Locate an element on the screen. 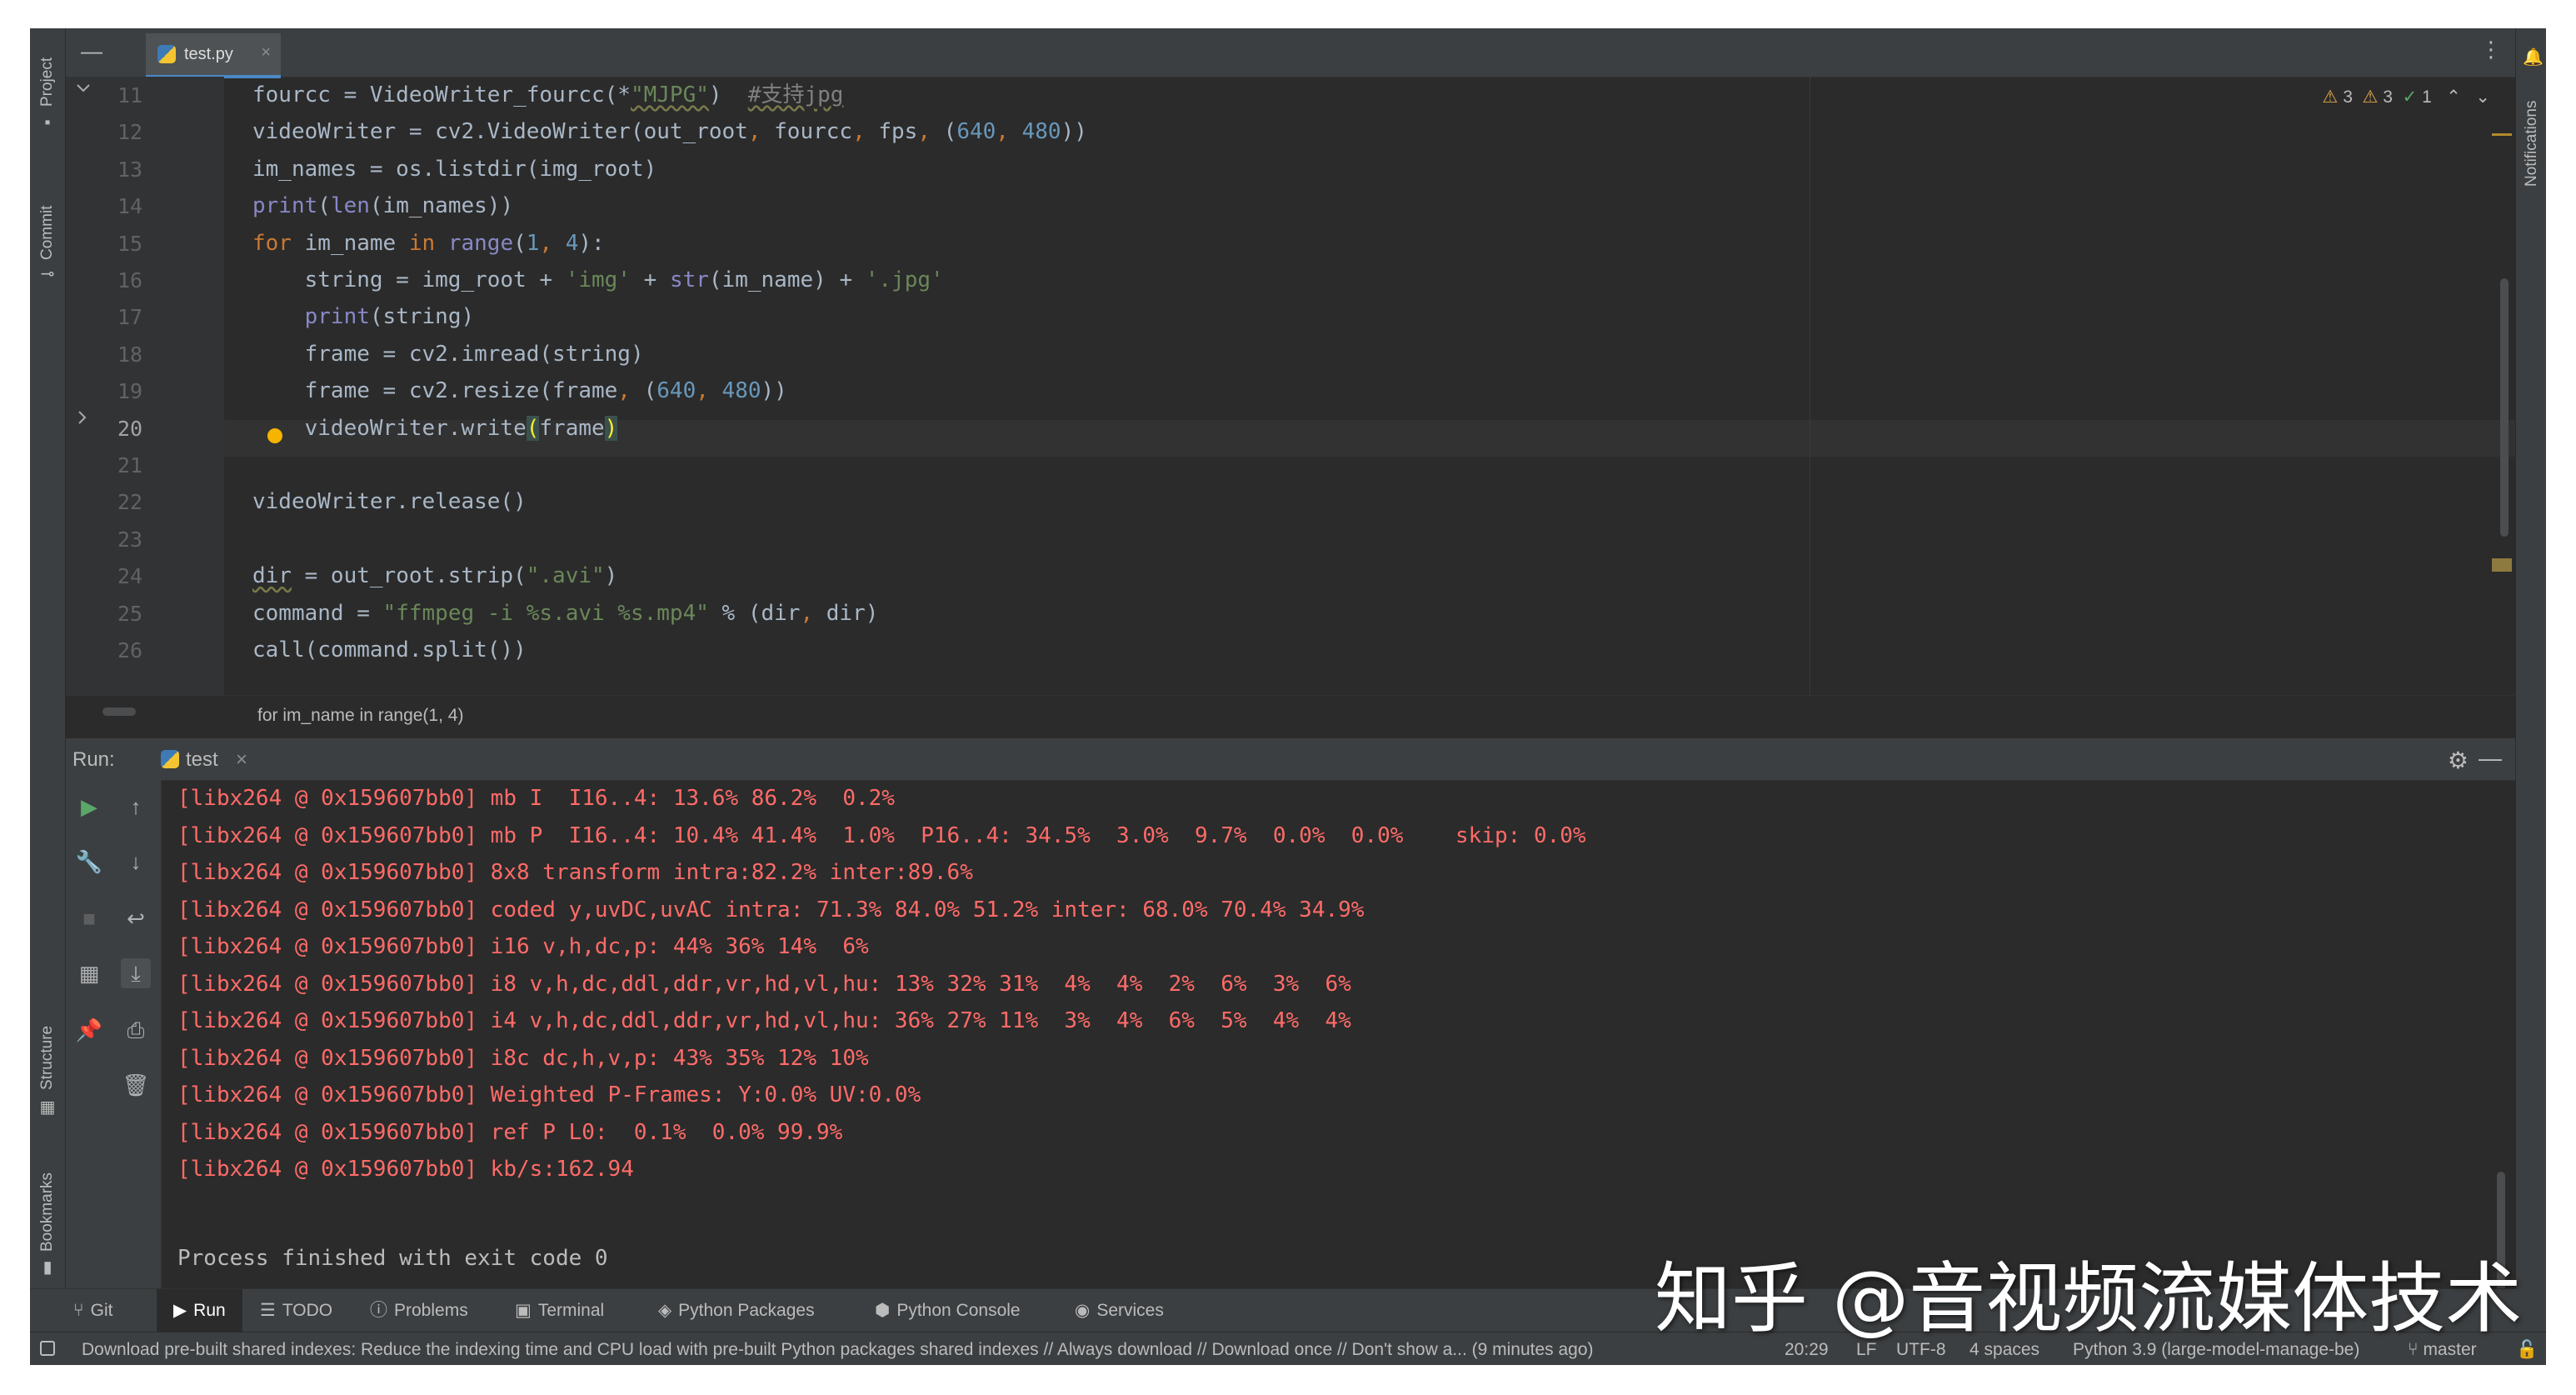 This screenshot has height=1395, width=2576. code-token: 4 is located at coordinates (572, 243).